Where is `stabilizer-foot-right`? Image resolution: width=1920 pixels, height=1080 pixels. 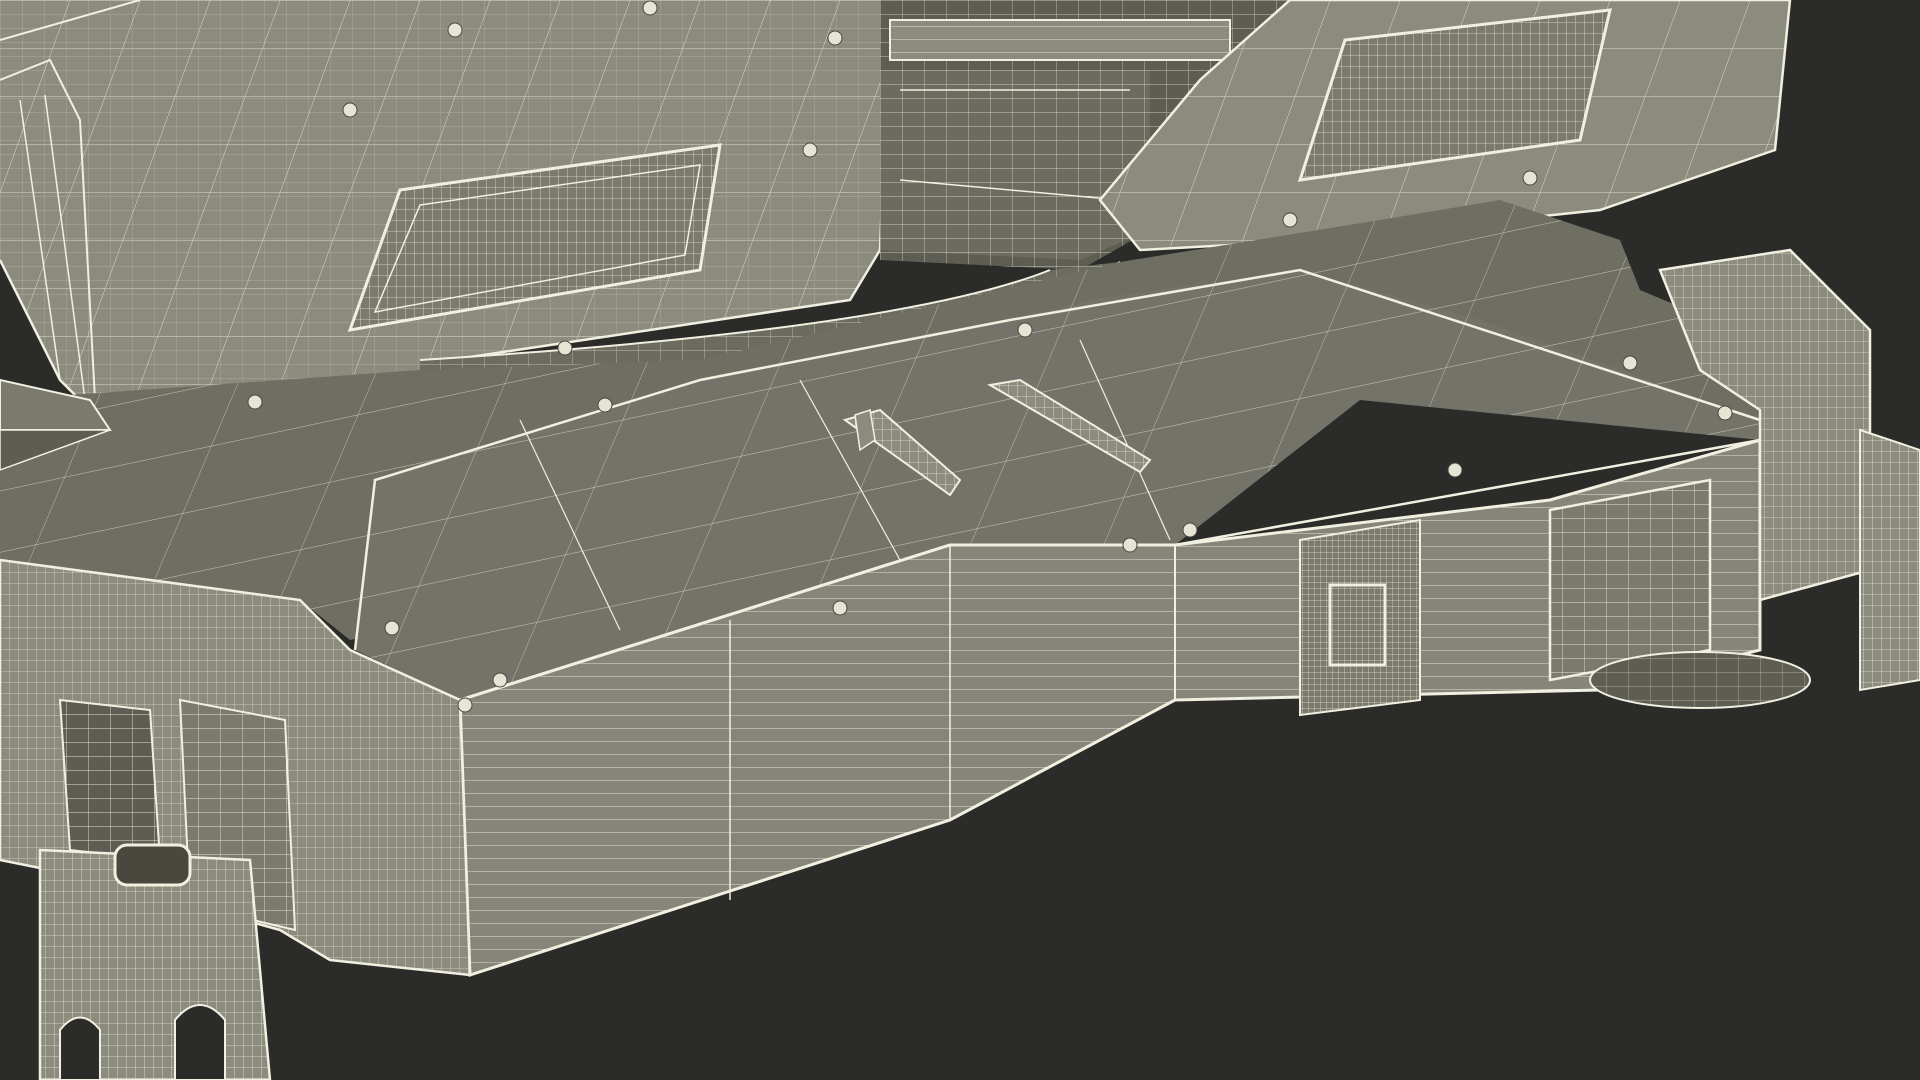
stabilizer-foot-right is located at coordinates (1700, 680).